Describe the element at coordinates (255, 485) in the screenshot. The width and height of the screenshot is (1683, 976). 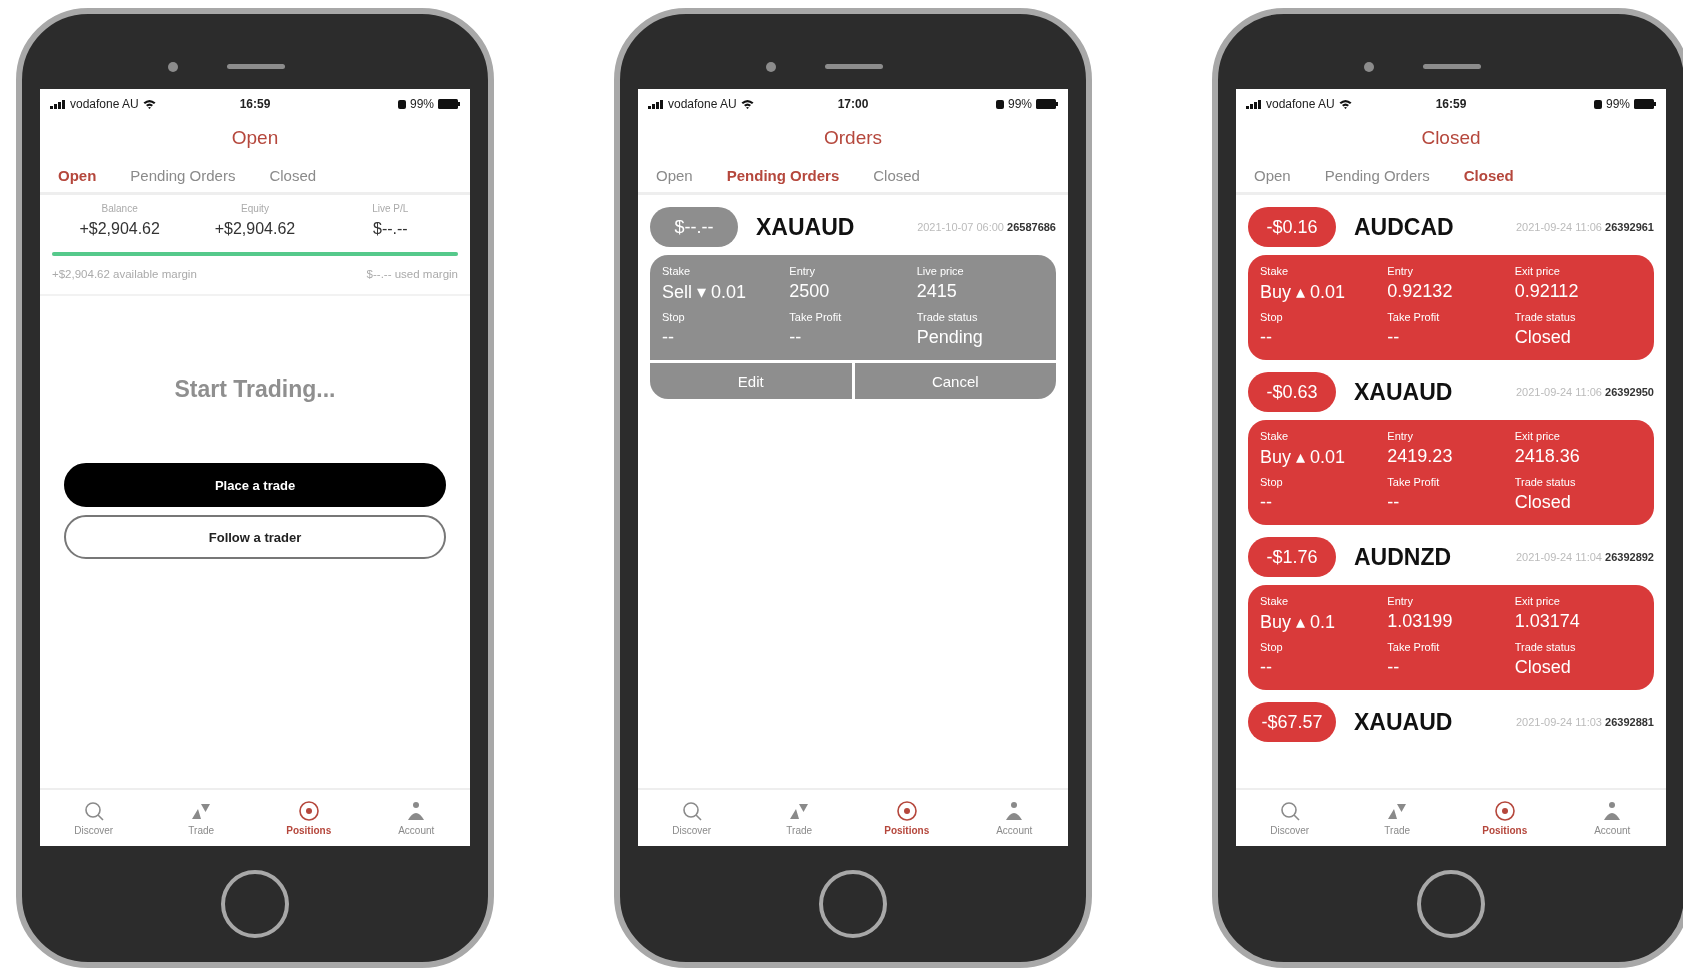
I see `place-trade-button: Place a trade` at that location.